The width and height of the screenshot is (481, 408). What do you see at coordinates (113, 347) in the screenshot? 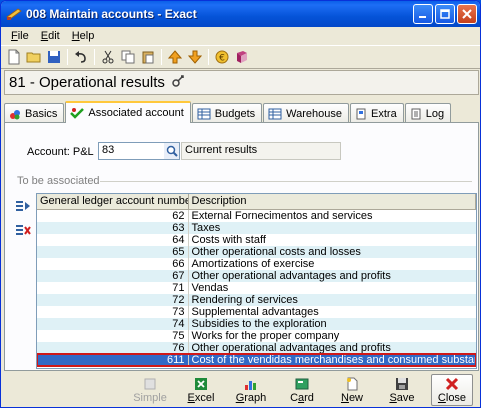
I see `account-number-cell: 76` at bounding box center [113, 347].